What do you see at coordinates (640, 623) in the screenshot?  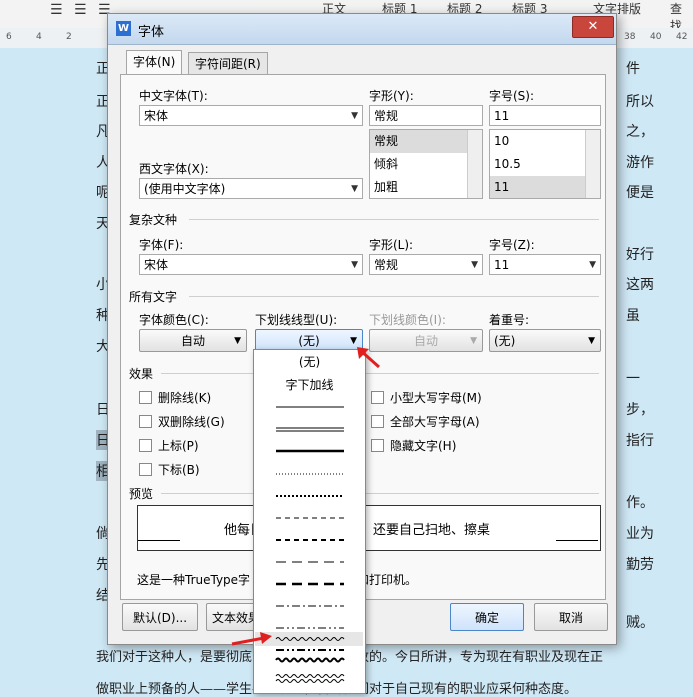 I see `doc-line-right: 贼。` at bounding box center [640, 623].